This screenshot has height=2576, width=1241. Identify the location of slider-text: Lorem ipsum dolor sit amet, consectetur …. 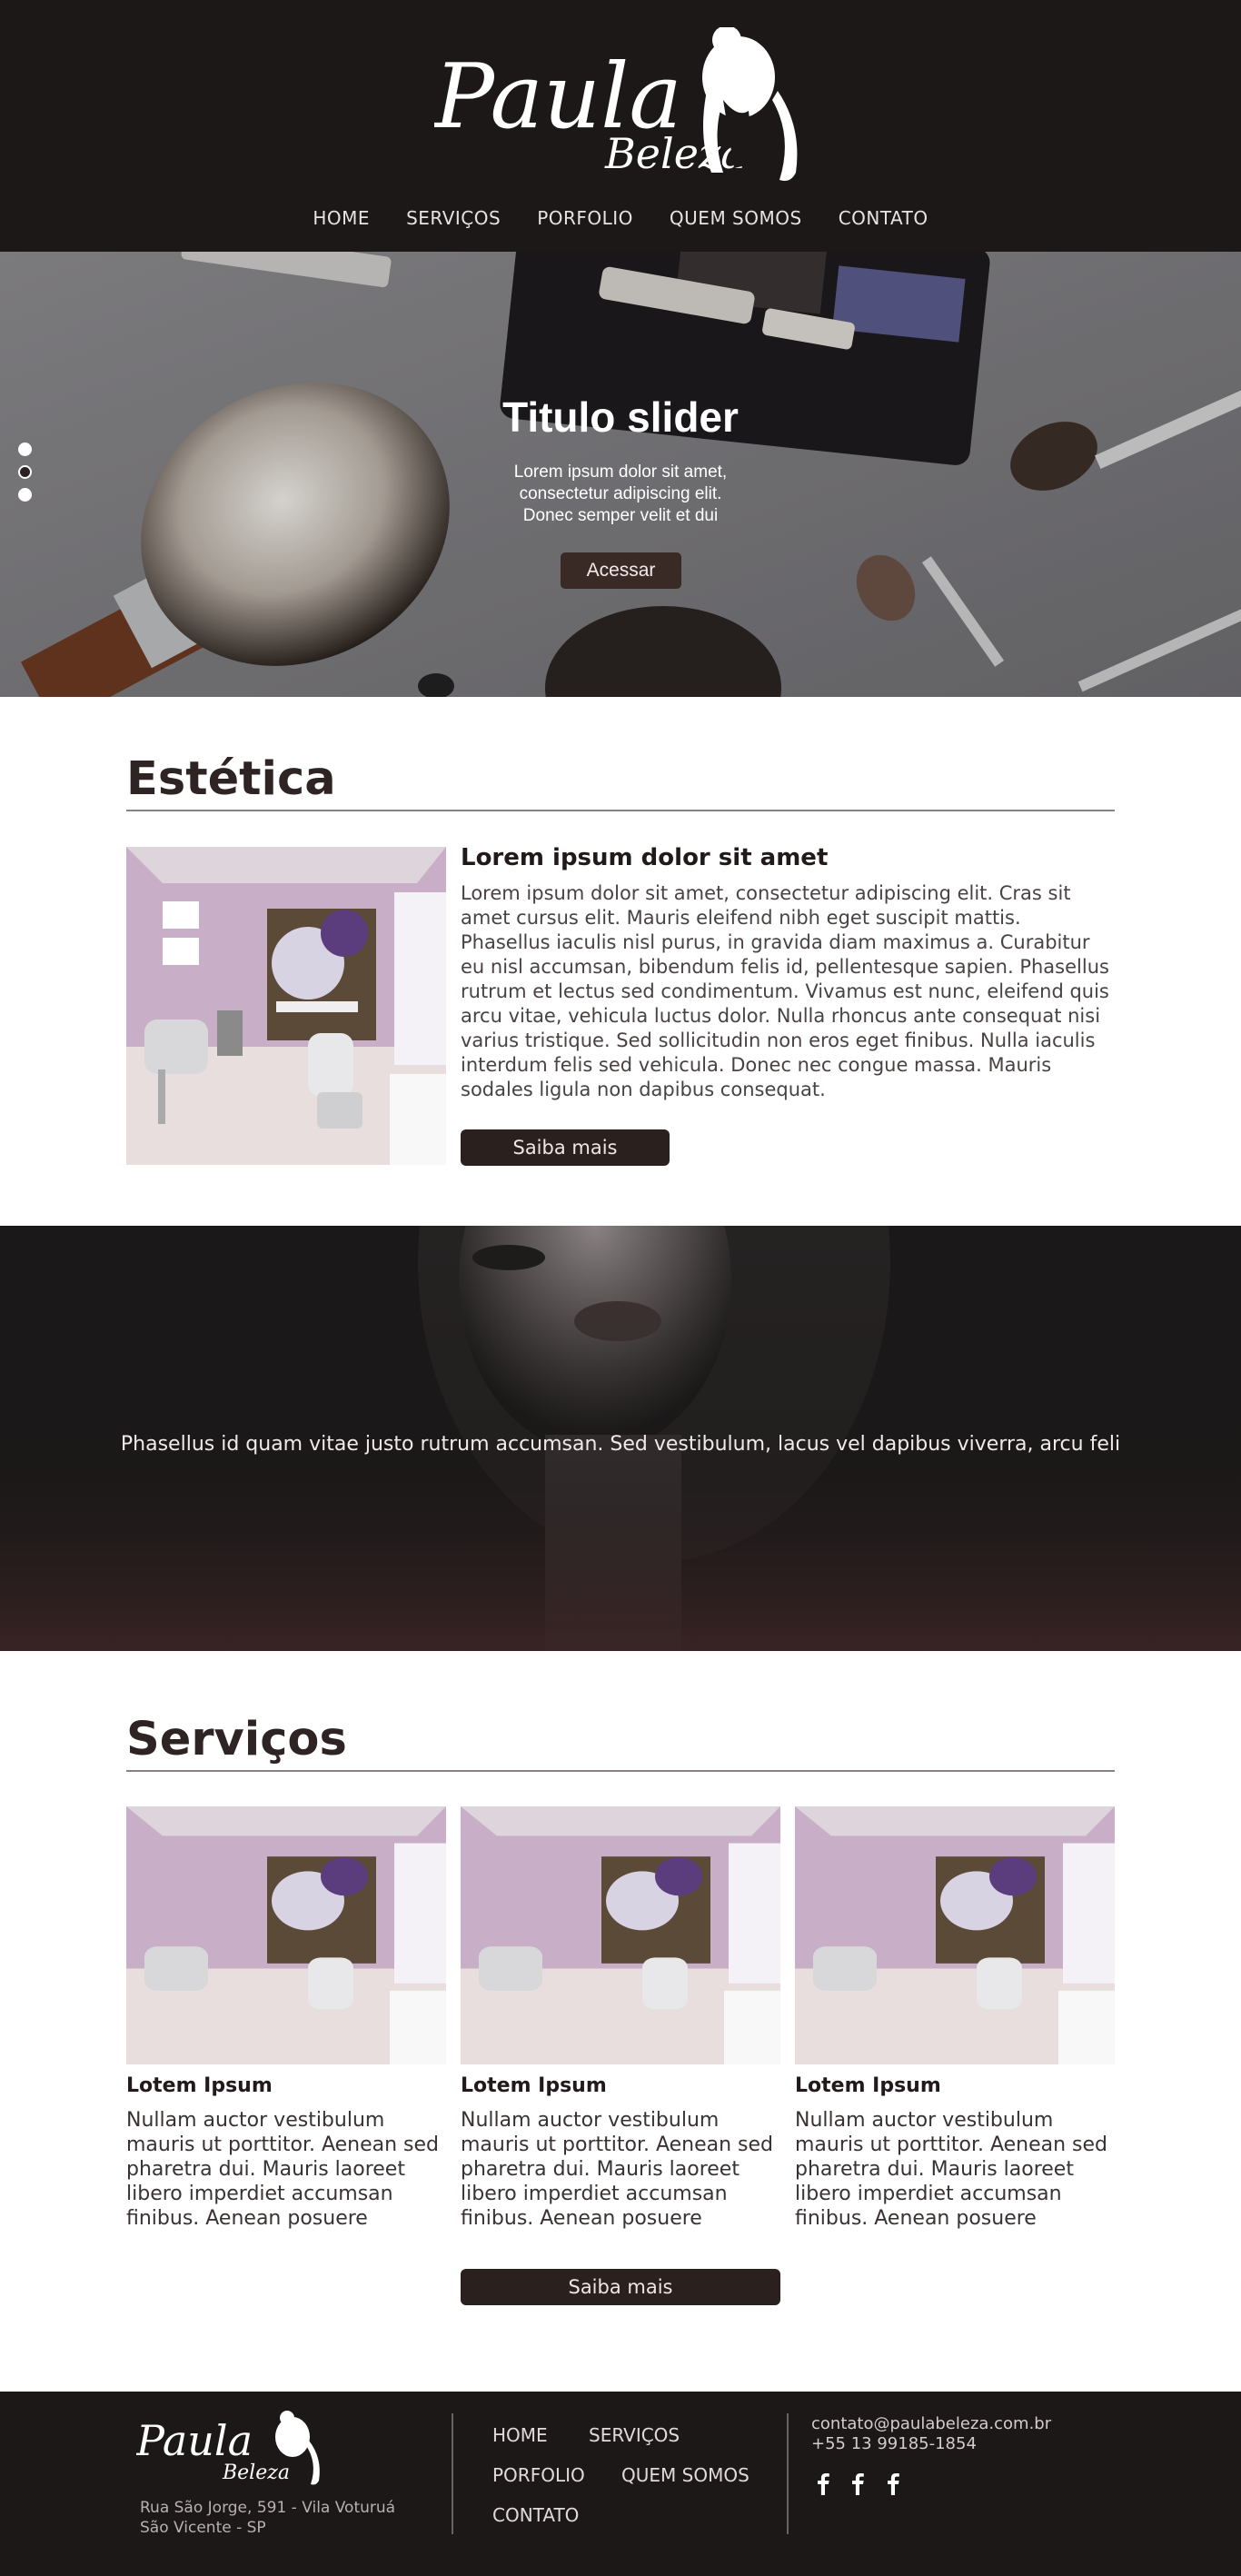
(620, 494).